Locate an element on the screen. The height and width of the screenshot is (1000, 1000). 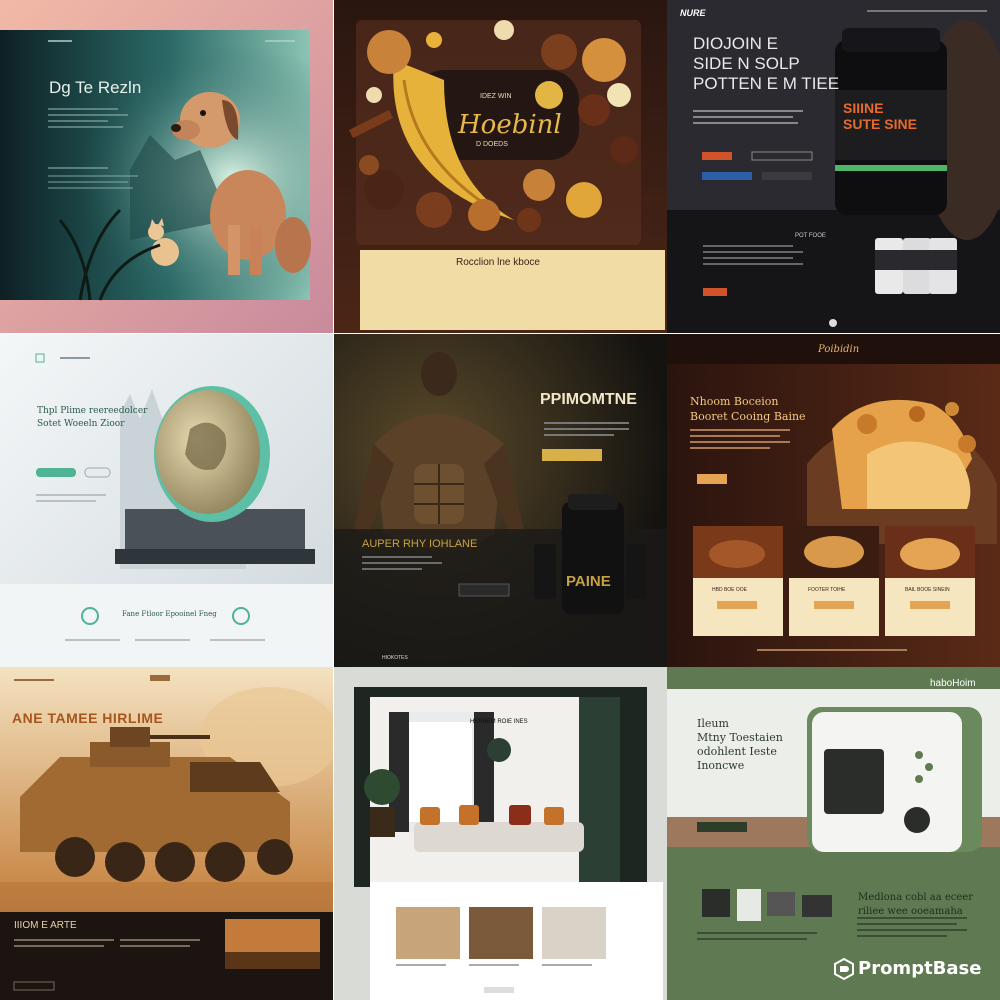
coin-features-title: Fane Ftloor Epooinel Fneg is located at coordinates (169, 614).